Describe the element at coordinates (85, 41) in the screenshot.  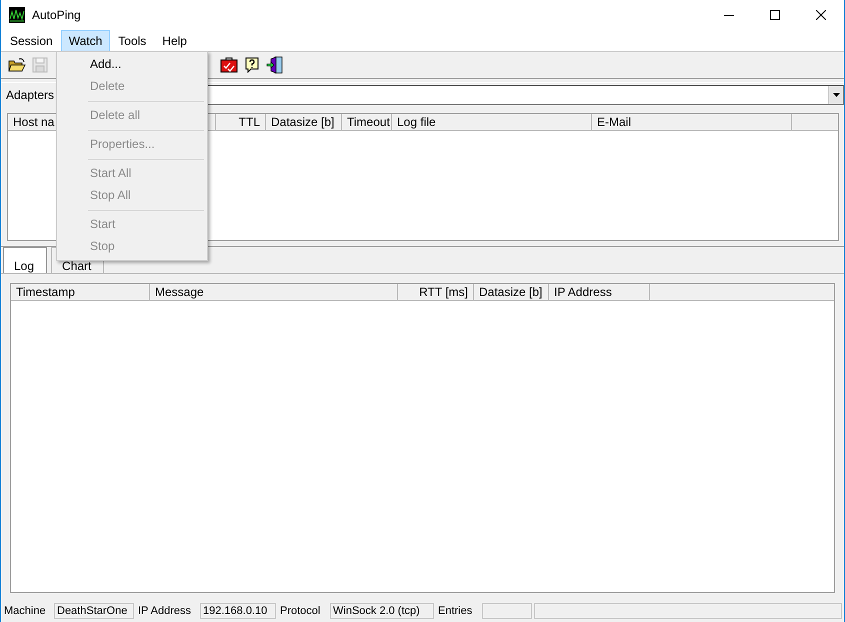
I see `menu-item: Watch` at that location.